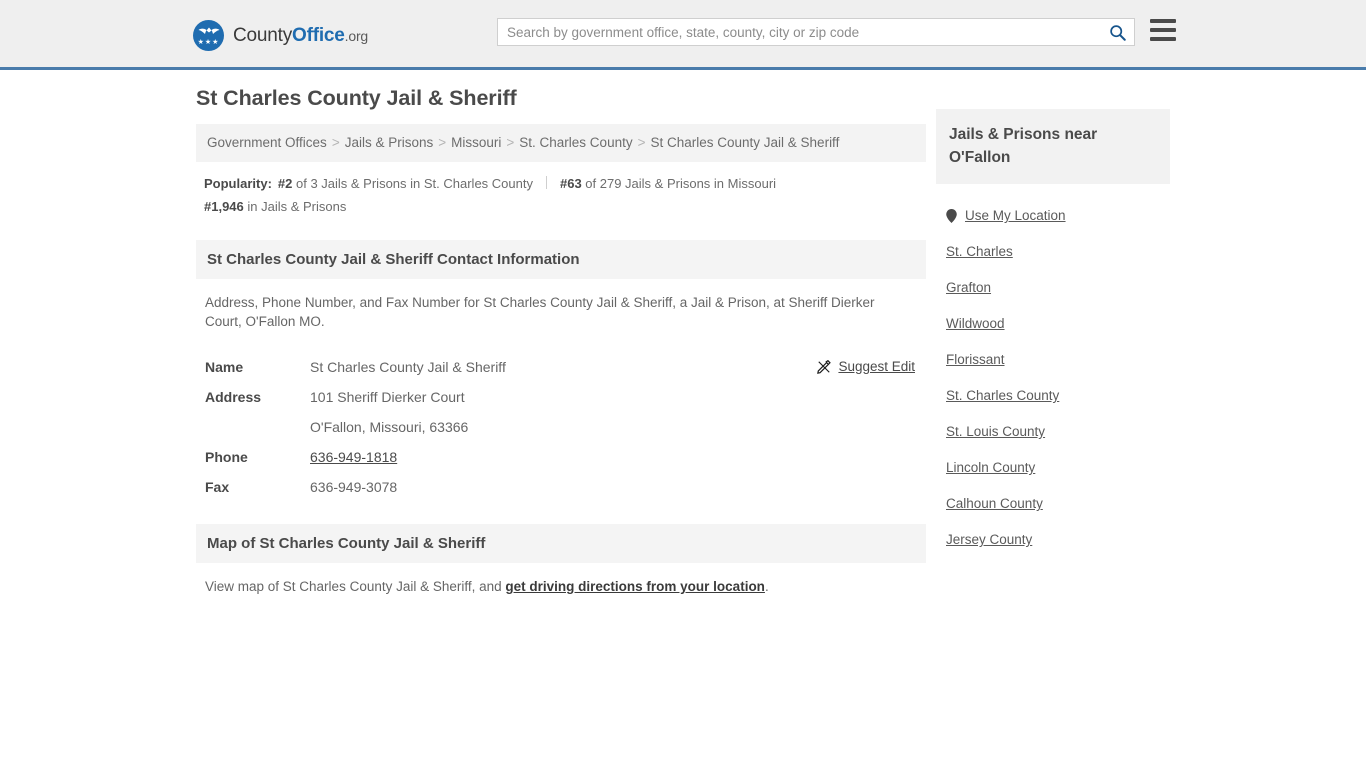  I want to click on map-text-after: ., so click(766, 586).